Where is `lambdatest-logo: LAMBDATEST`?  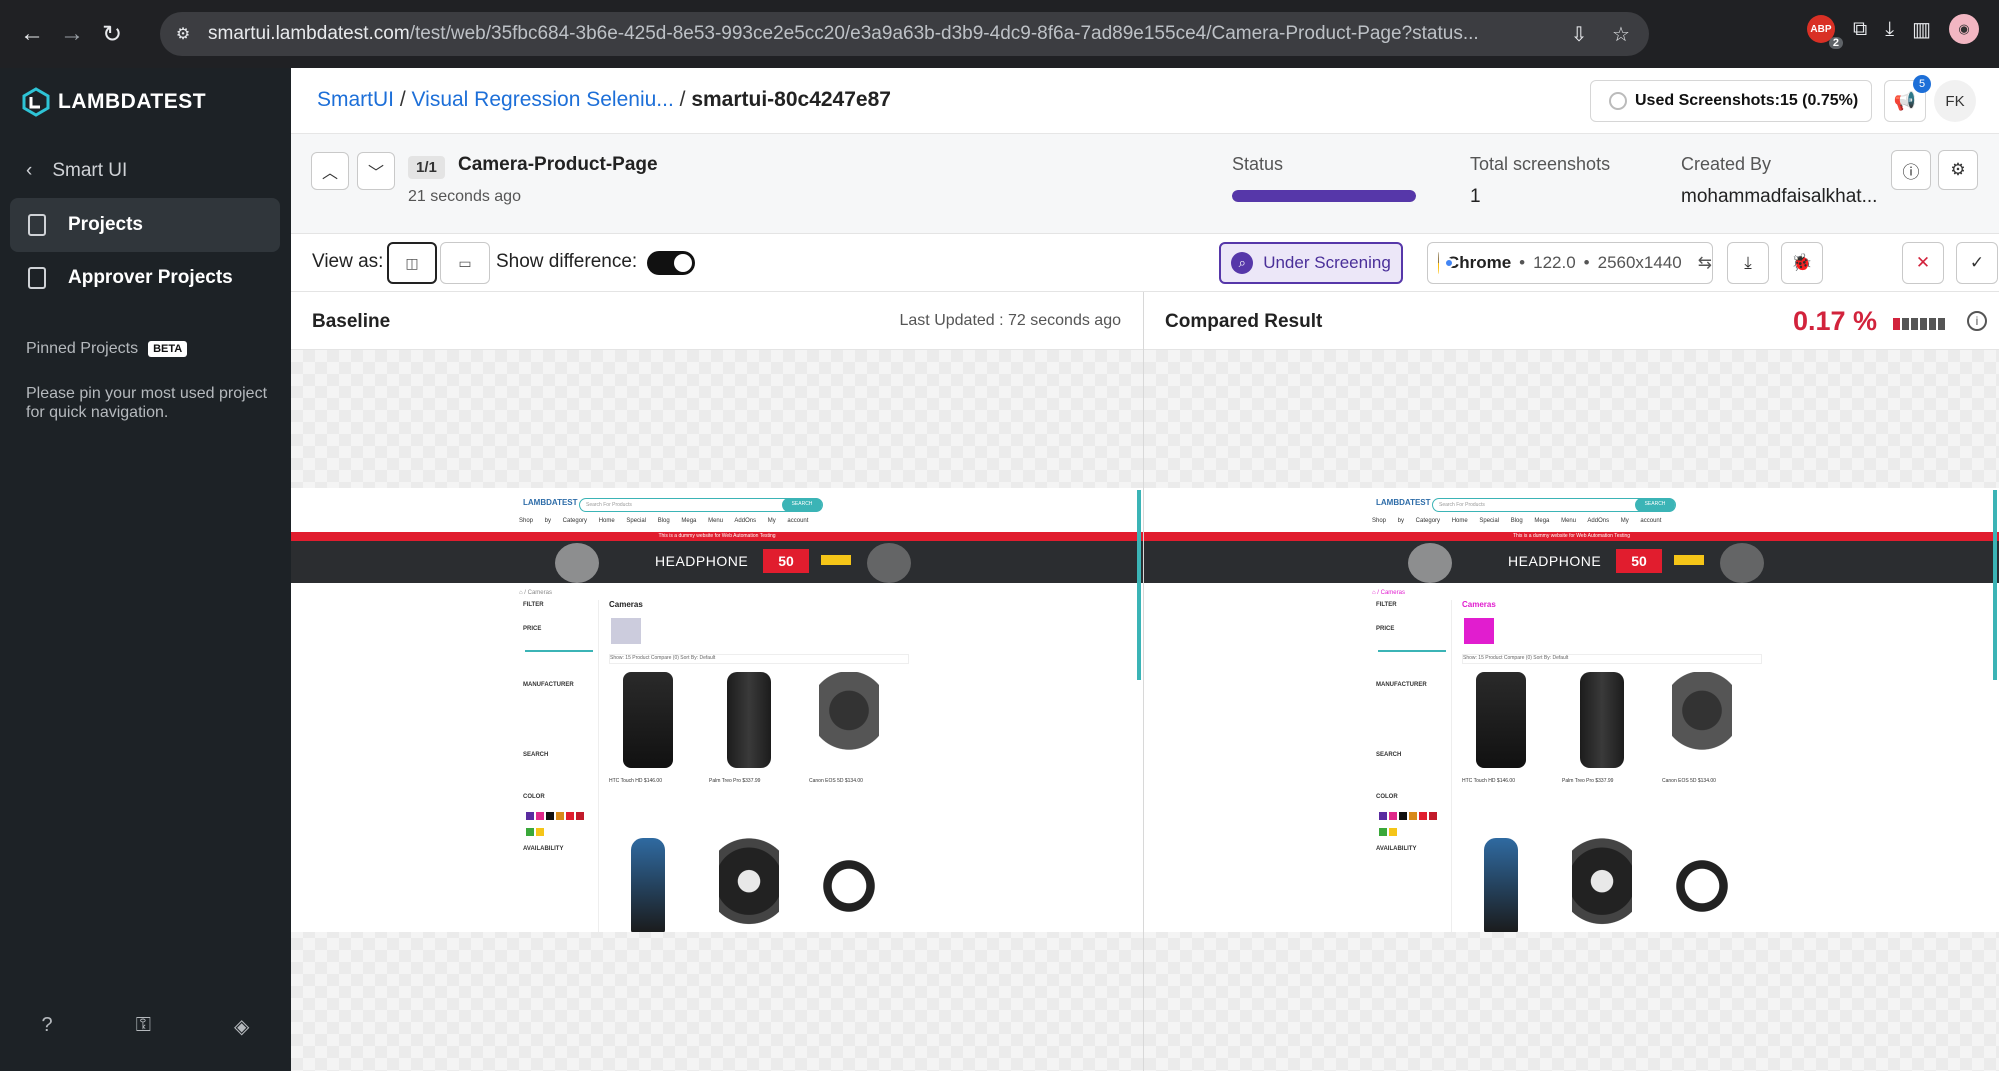 lambdatest-logo: LAMBDATEST is located at coordinates (114, 102).